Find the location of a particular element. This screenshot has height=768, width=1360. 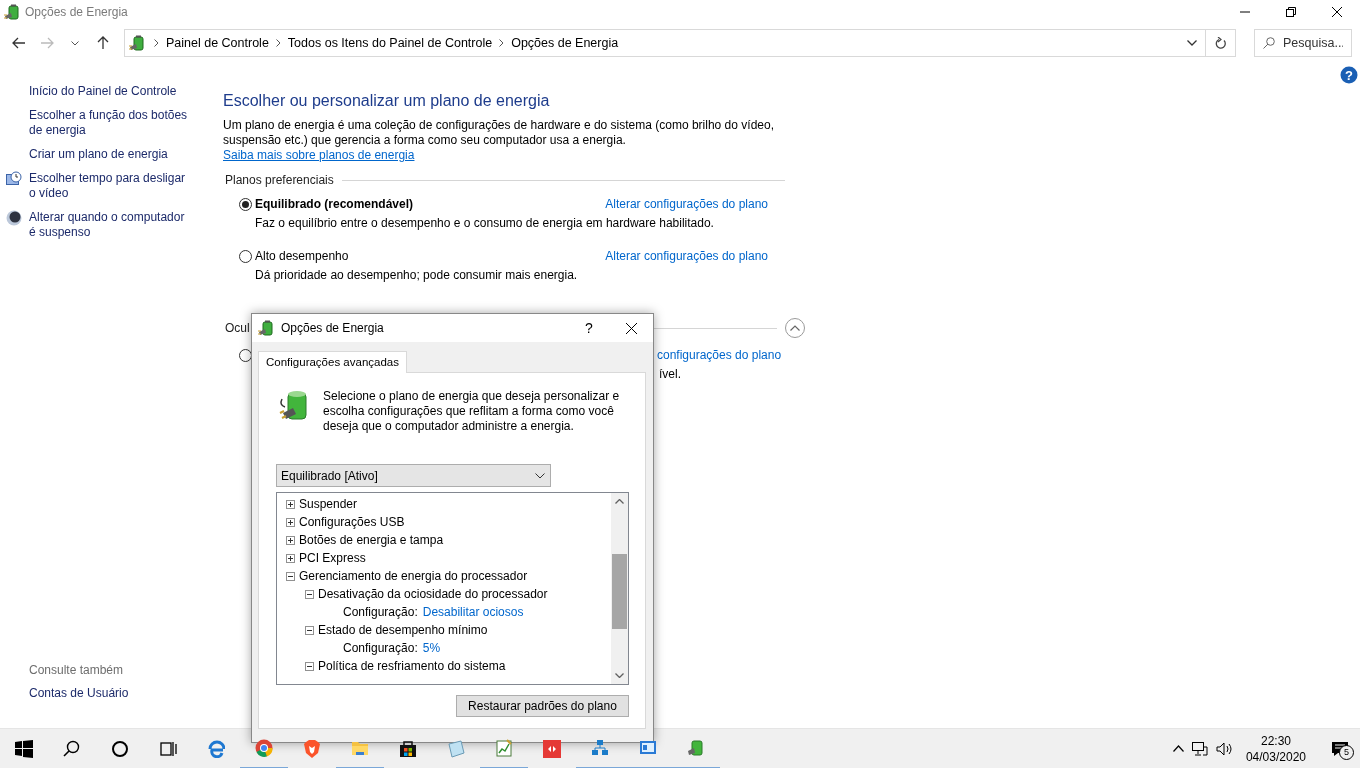

network-icon is located at coordinates (1199, 748).